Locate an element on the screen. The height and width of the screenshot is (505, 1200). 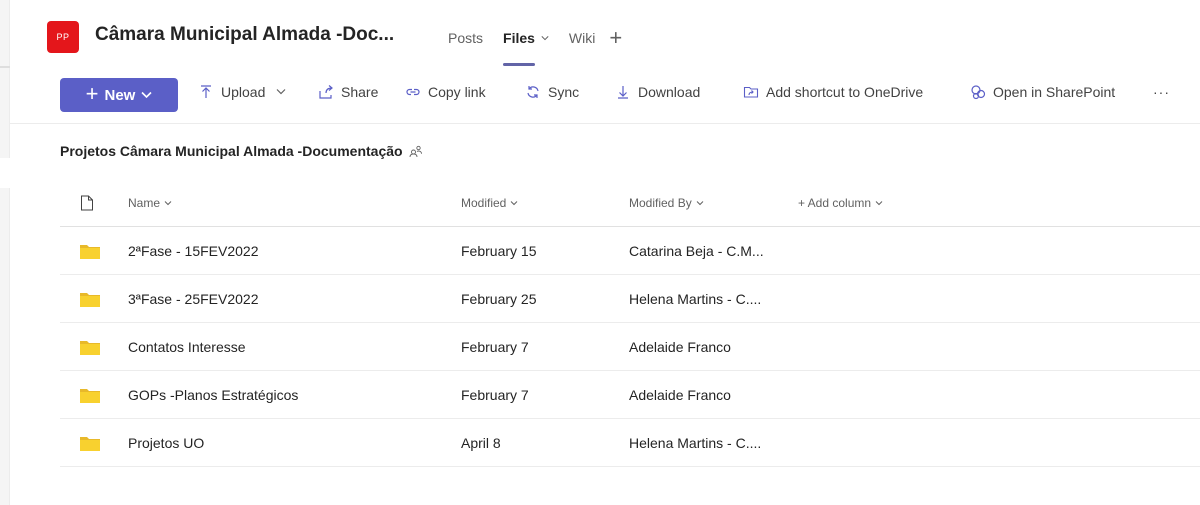
new-button: + New is located at coordinates (119, 95).